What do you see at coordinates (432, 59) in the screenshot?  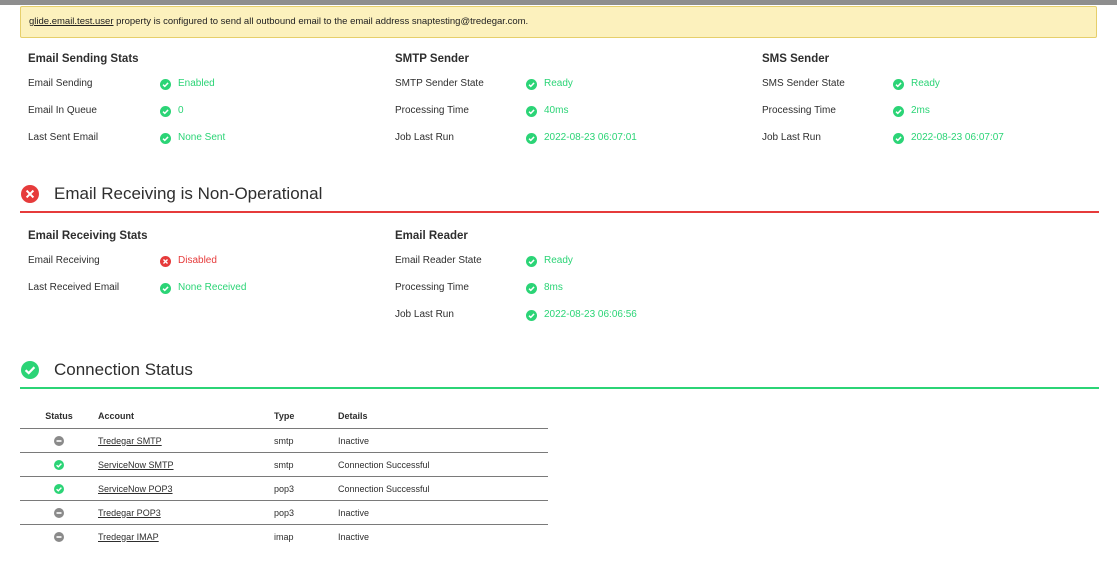 I see `stat-title-smtp-sender: SMTP Sender` at bounding box center [432, 59].